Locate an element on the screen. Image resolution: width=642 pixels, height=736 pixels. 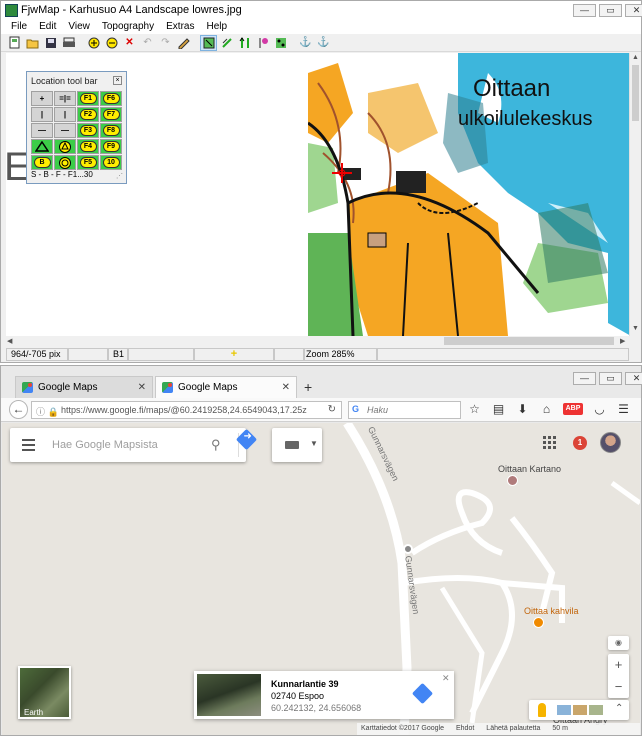
info-coordinates: 60.242132, 24.656068 is located at coordinates (316, 708).